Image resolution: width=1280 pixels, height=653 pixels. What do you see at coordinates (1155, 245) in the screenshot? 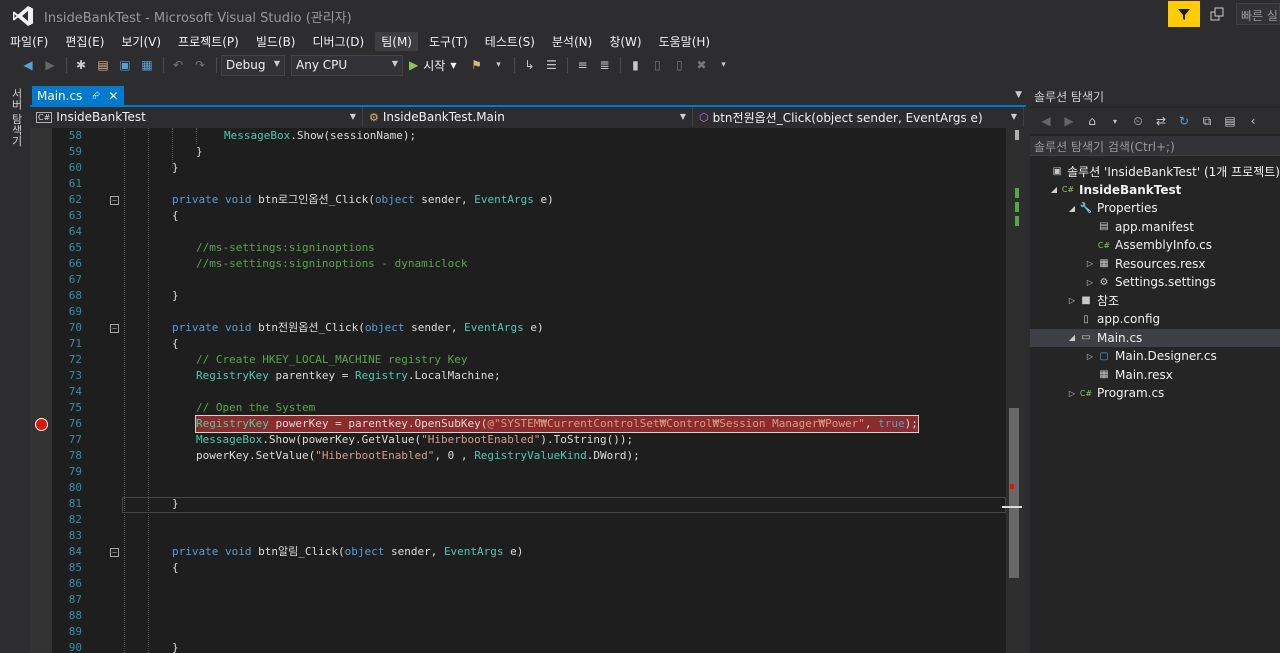
I see `solution-tree-item: C# AssemblyInfo.cs` at bounding box center [1155, 245].